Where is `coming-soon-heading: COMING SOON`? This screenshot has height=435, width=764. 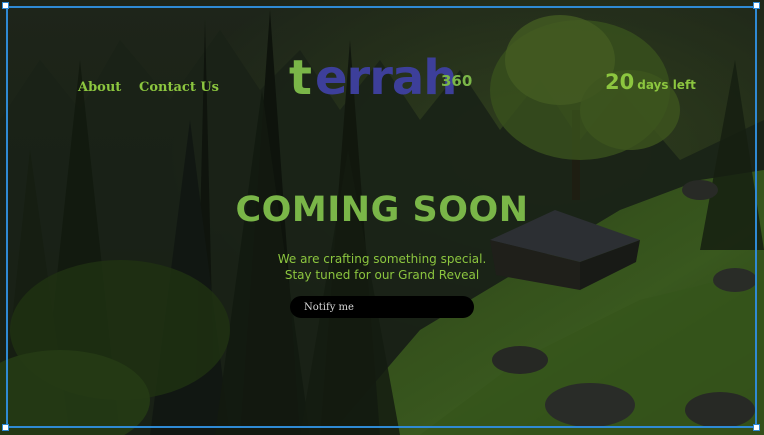
coming-soon-heading: COMING SOON is located at coordinates (382, 210).